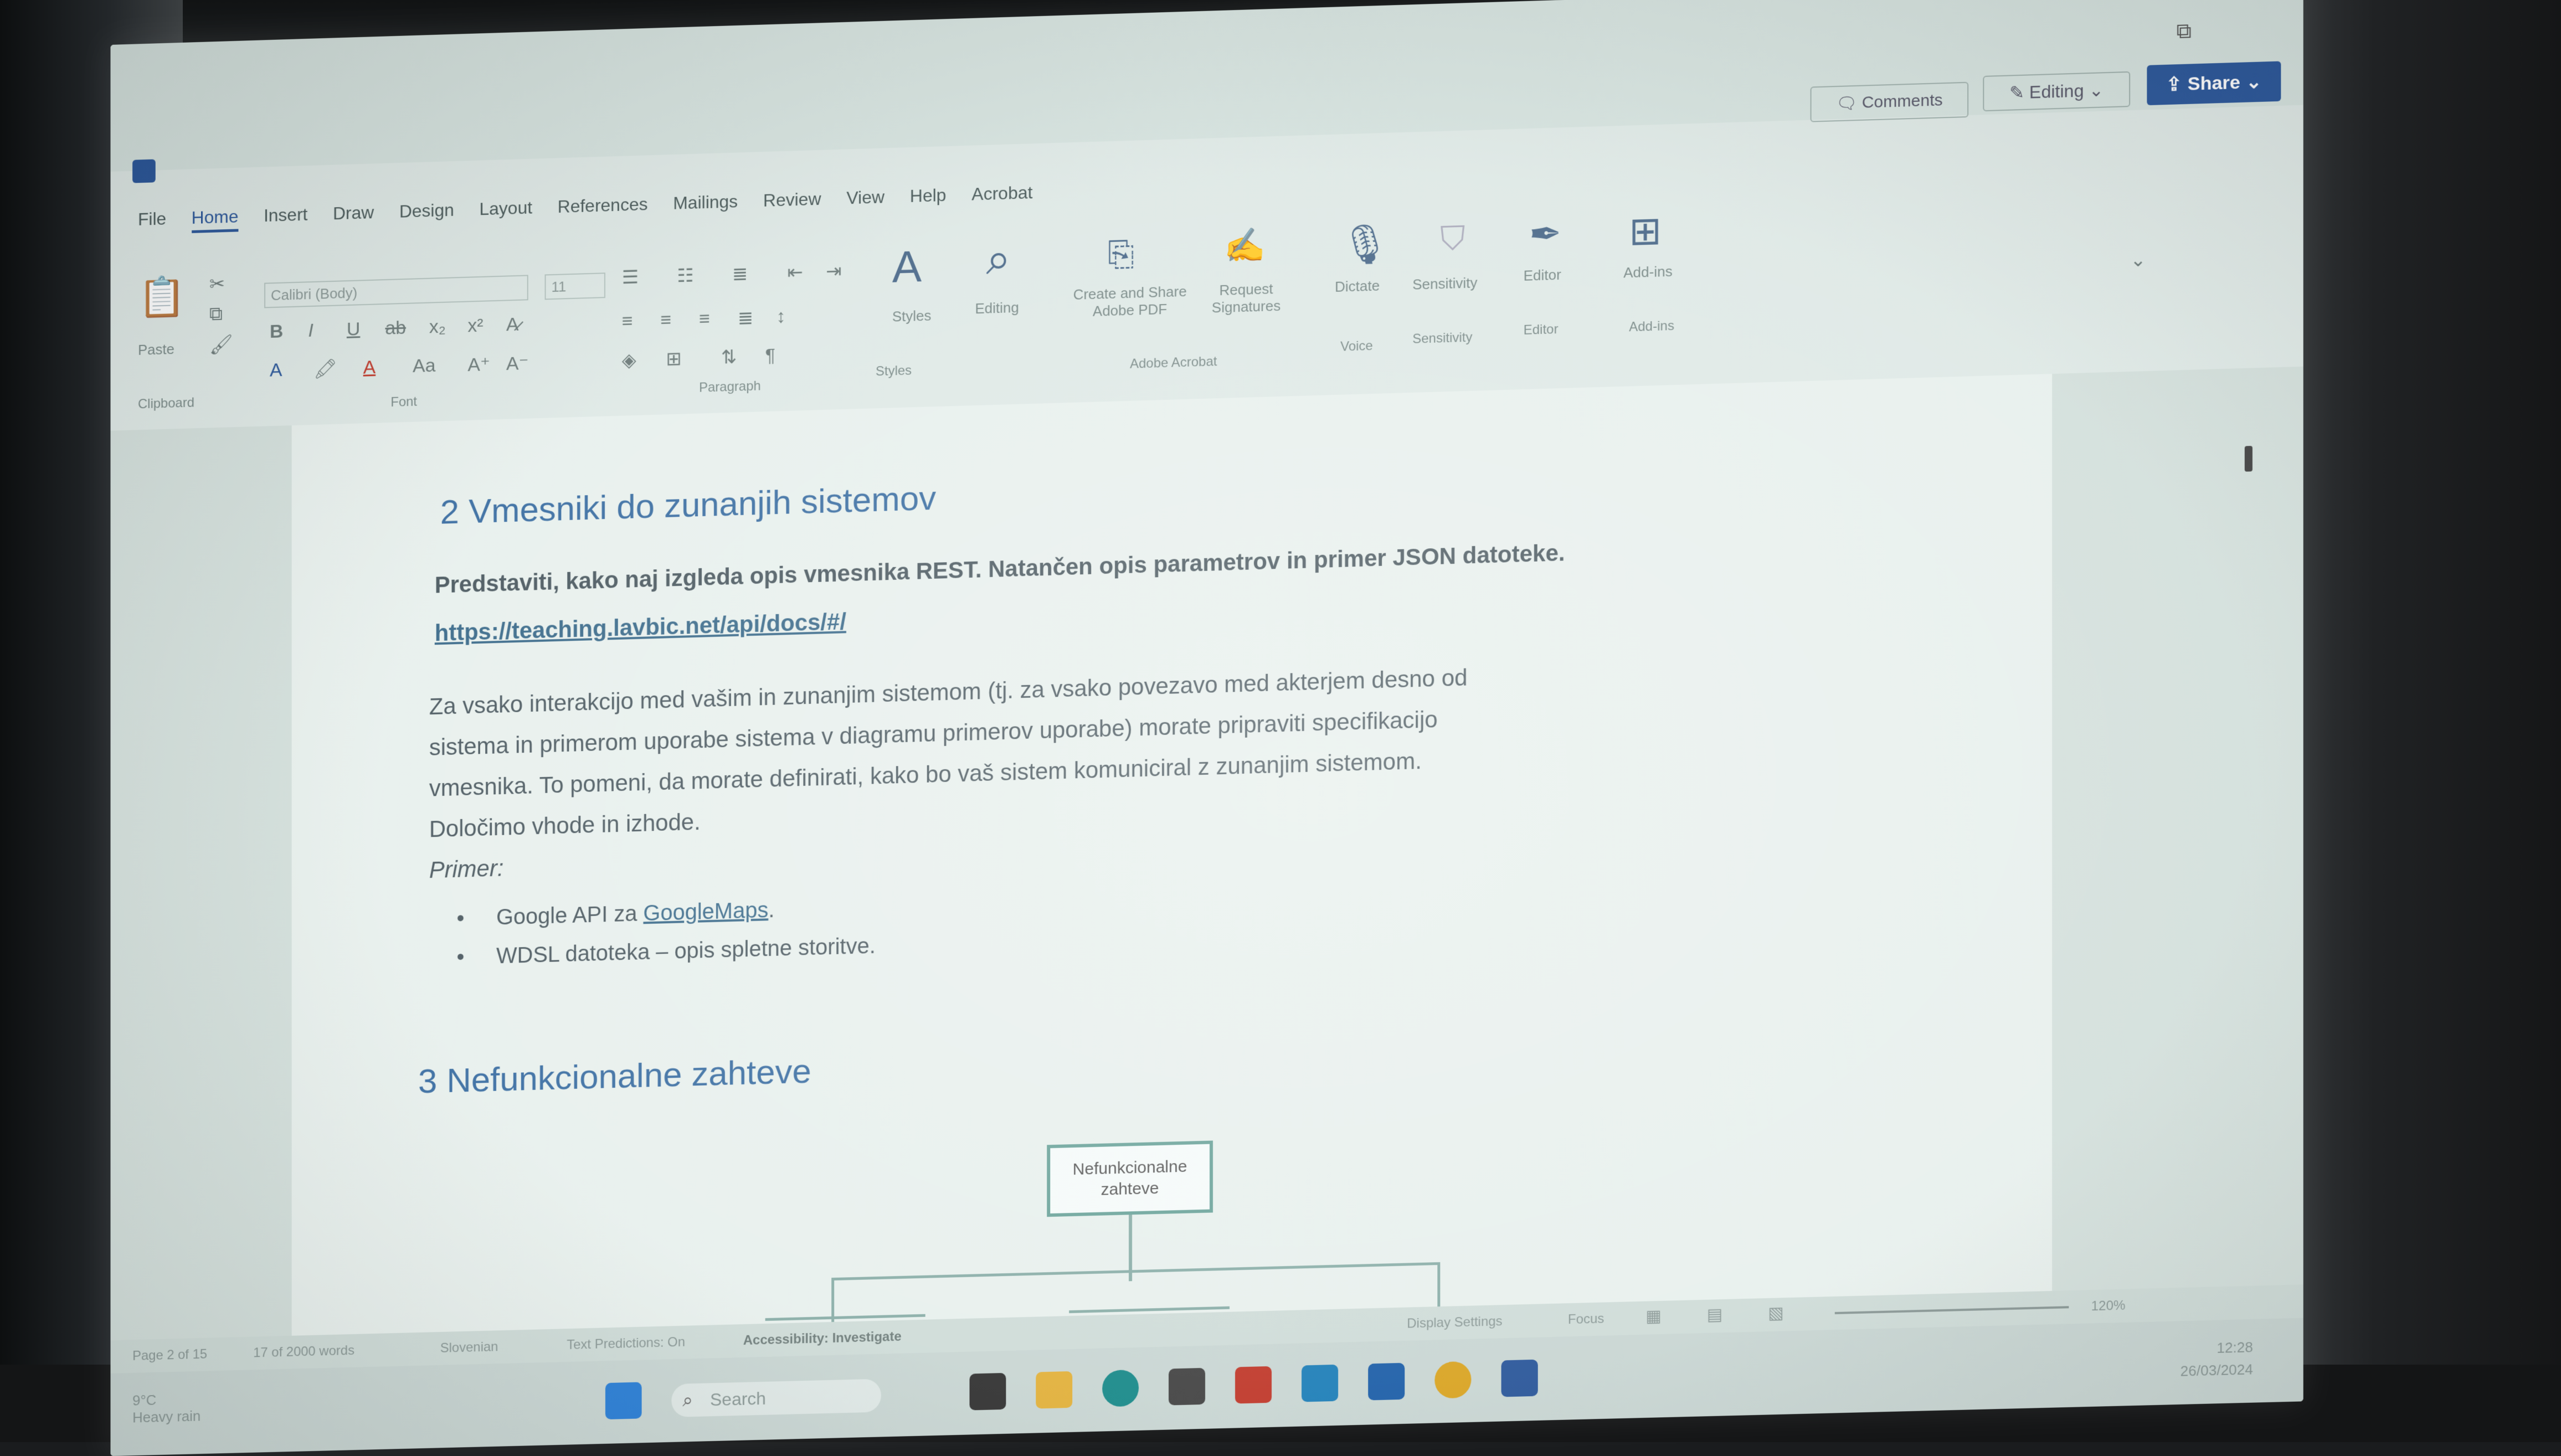 The height and width of the screenshot is (1456, 2561). I want to click on microphone-icon: 🎙, so click(1365, 245).